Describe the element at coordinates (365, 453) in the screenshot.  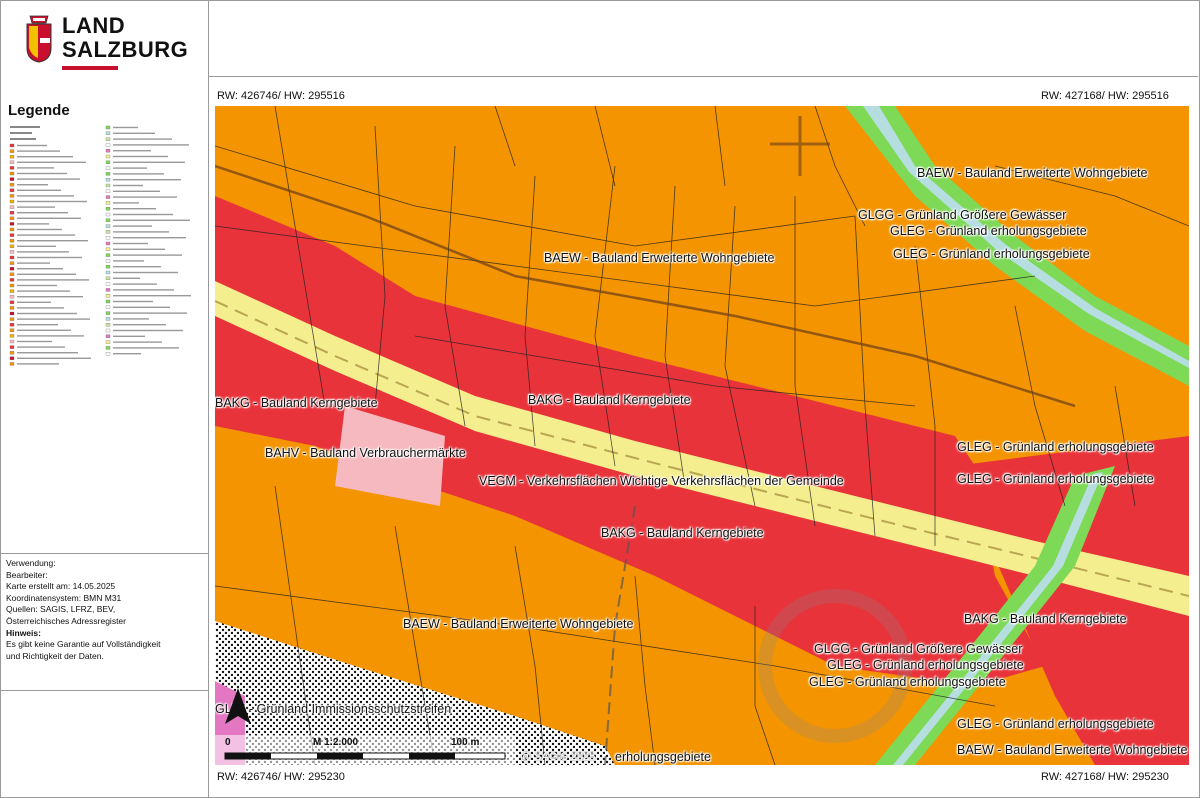
I see `map-label: BAHV - Bauland Verbrauchermärkte` at that location.